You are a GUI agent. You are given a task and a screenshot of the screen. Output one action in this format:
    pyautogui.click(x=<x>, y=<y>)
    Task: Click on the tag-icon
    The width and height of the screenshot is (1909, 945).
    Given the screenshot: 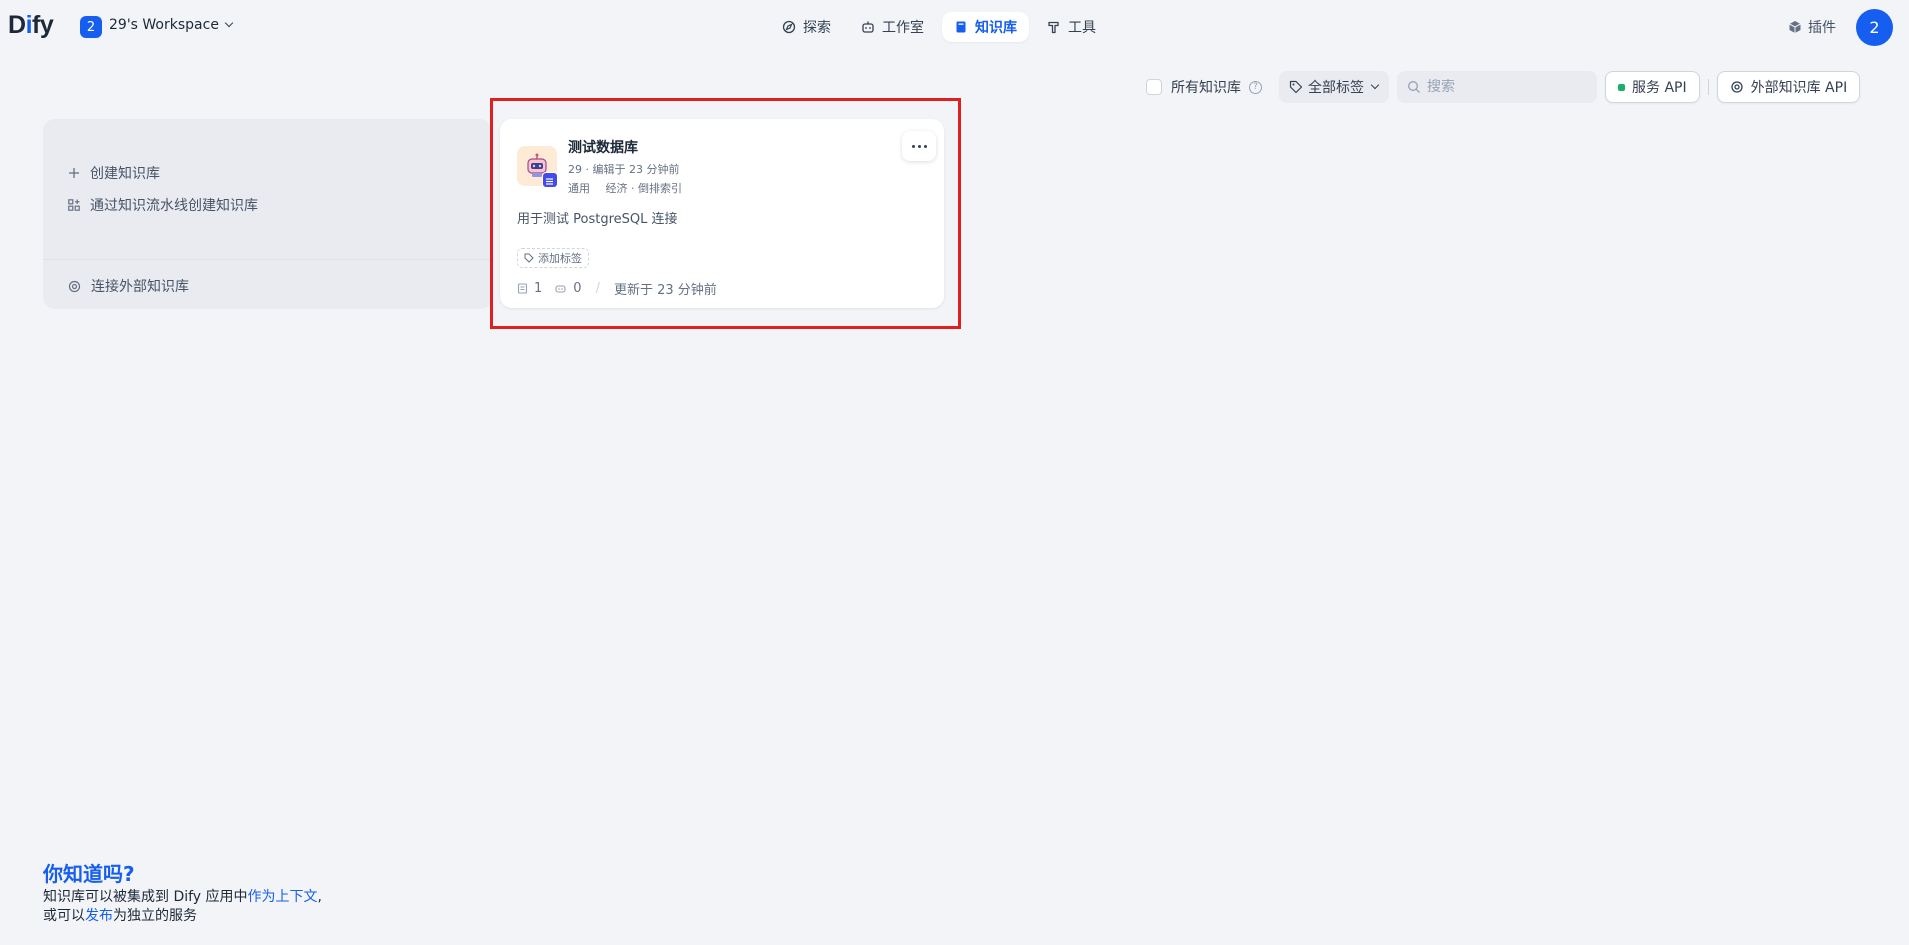 What is the action you would take?
    pyautogui.click(x=1296, y=87)
    